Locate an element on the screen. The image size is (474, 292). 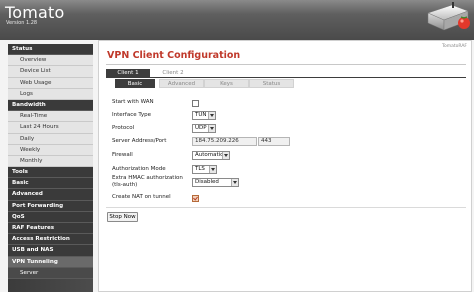
firewall-select: Automatic is located at coordinates (211, 155).